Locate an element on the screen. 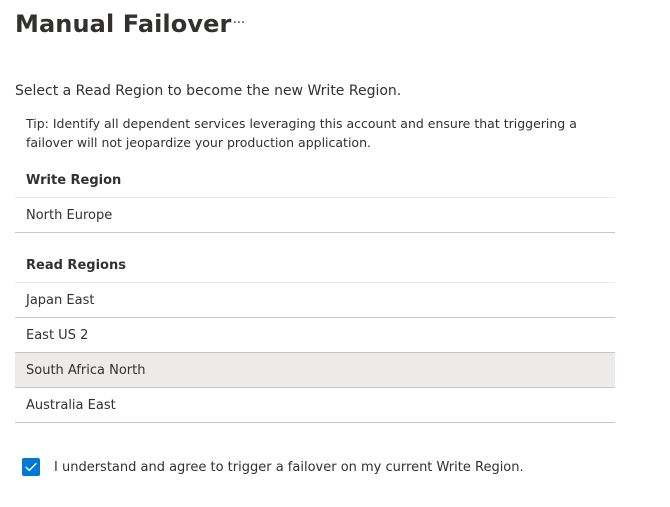 The image size is (670, 507). read-region-row-japan-east: Japan East is located at coordinates (315, 300).